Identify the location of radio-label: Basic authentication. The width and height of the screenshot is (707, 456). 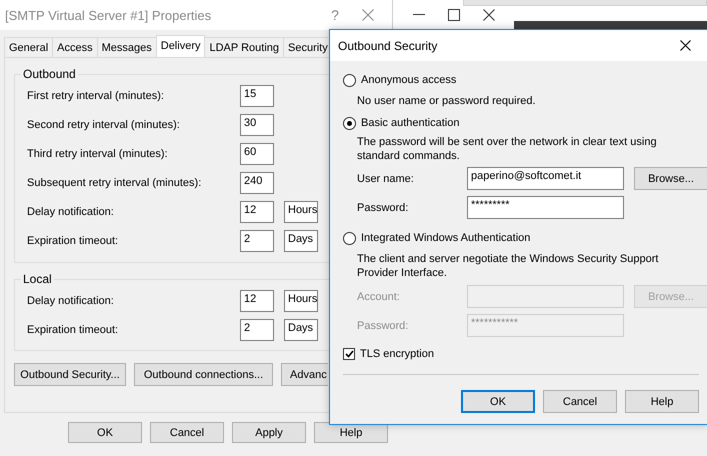
(410, 123).